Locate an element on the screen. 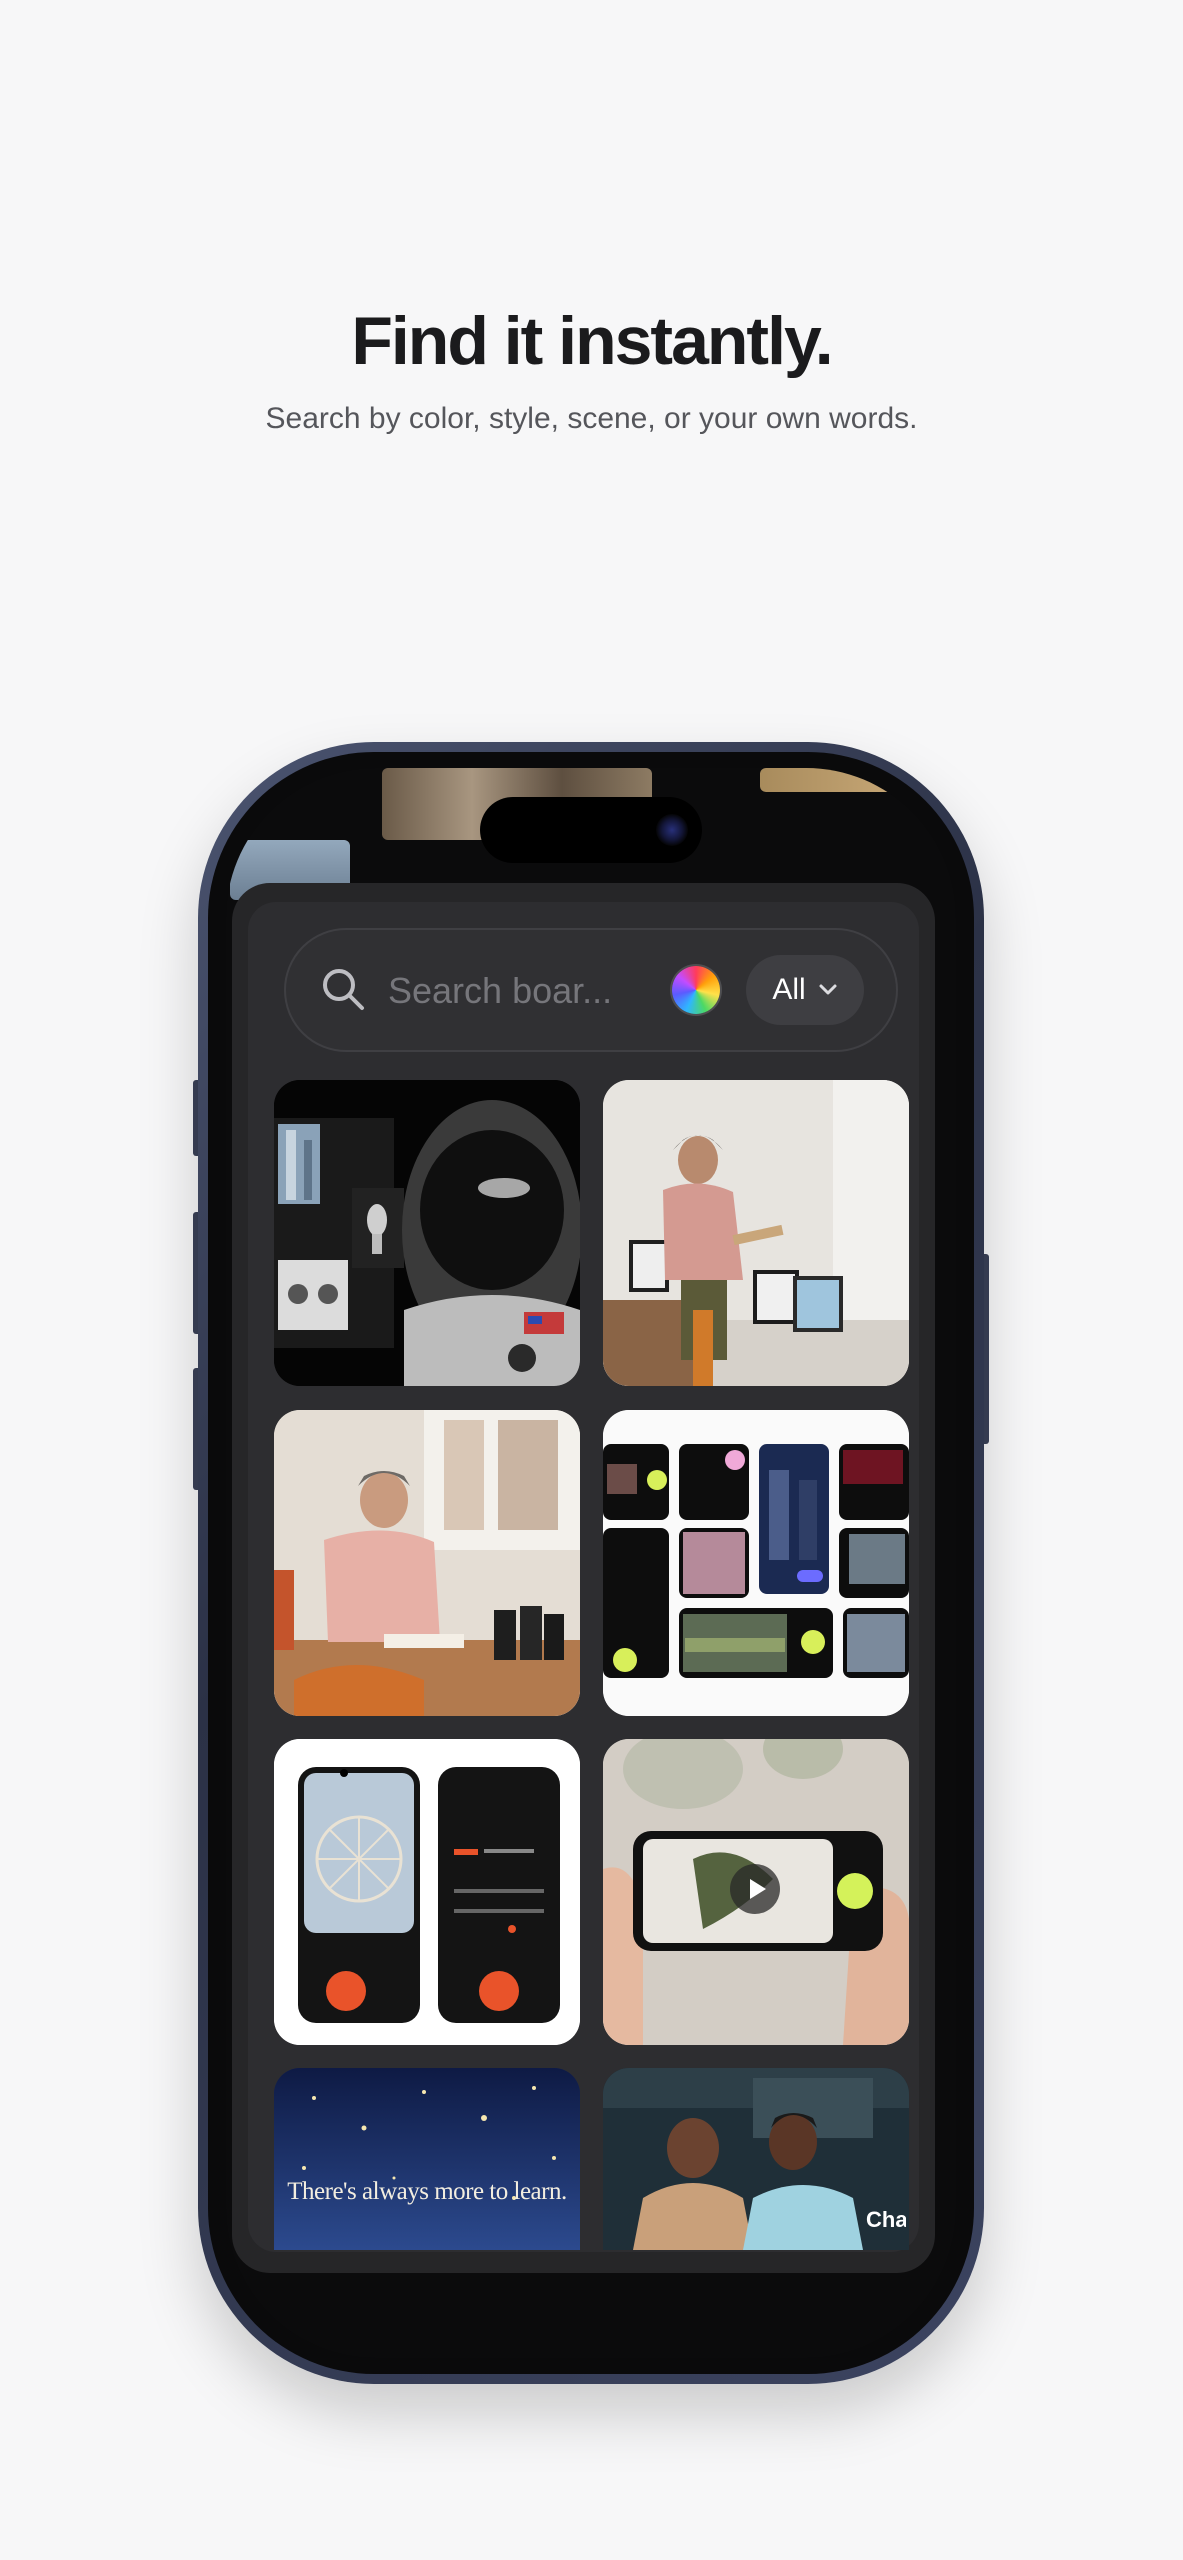 The image size is (1183, 2560). starry-poster-caption: There's always more to learn. is located at coordinates (427, 2191).